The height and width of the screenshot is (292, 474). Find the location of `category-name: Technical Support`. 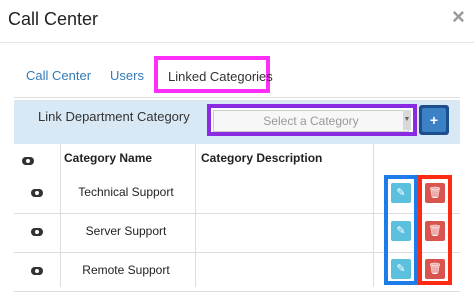

category-name: Technical Support is located at coordinates (126, 192).